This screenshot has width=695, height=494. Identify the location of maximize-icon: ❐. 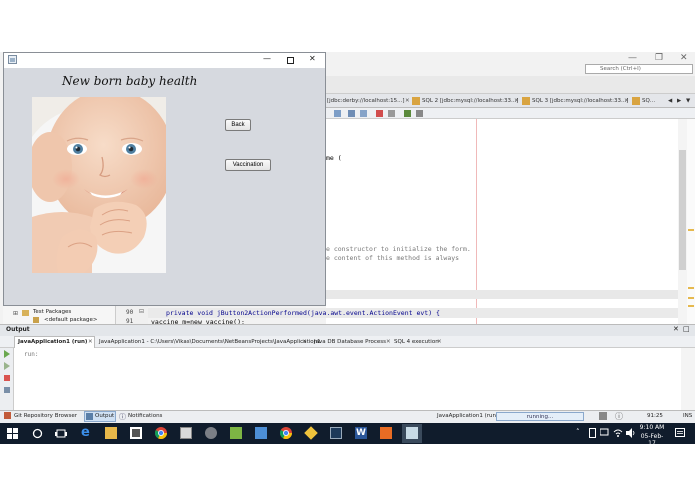
(659, 58).